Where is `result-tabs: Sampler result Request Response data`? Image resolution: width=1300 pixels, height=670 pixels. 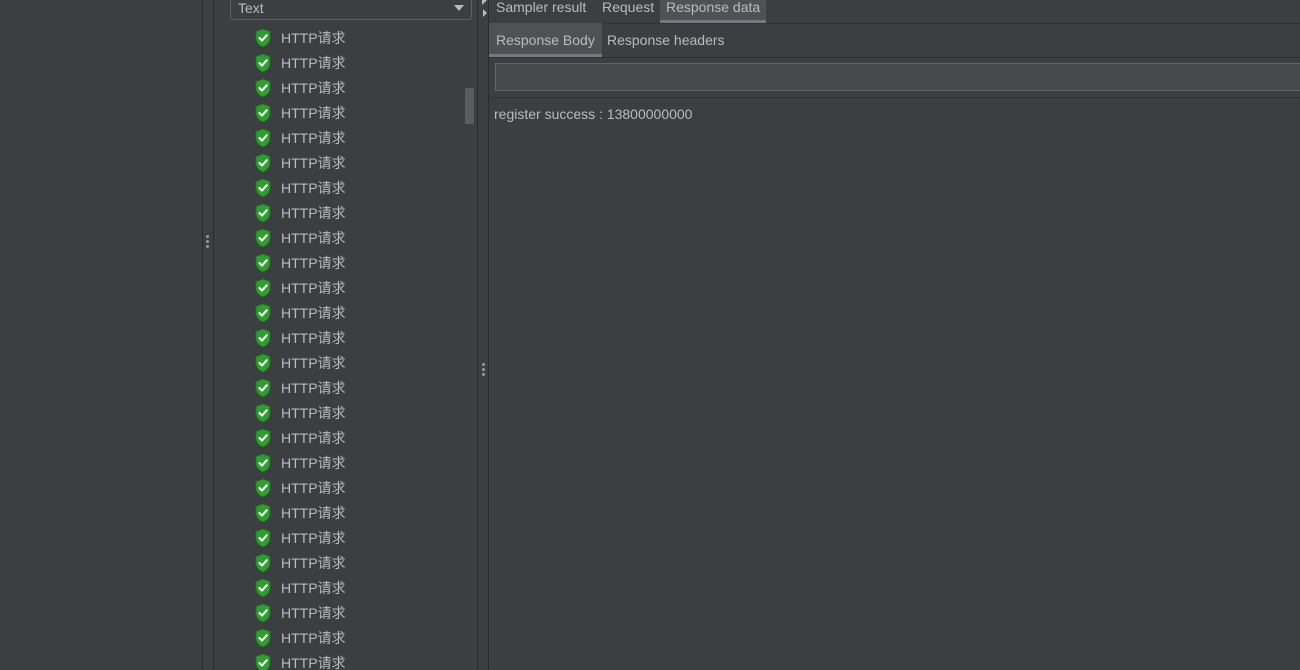 result-tabs: Sampler result Request Response data is located at coordinates (894, 12).